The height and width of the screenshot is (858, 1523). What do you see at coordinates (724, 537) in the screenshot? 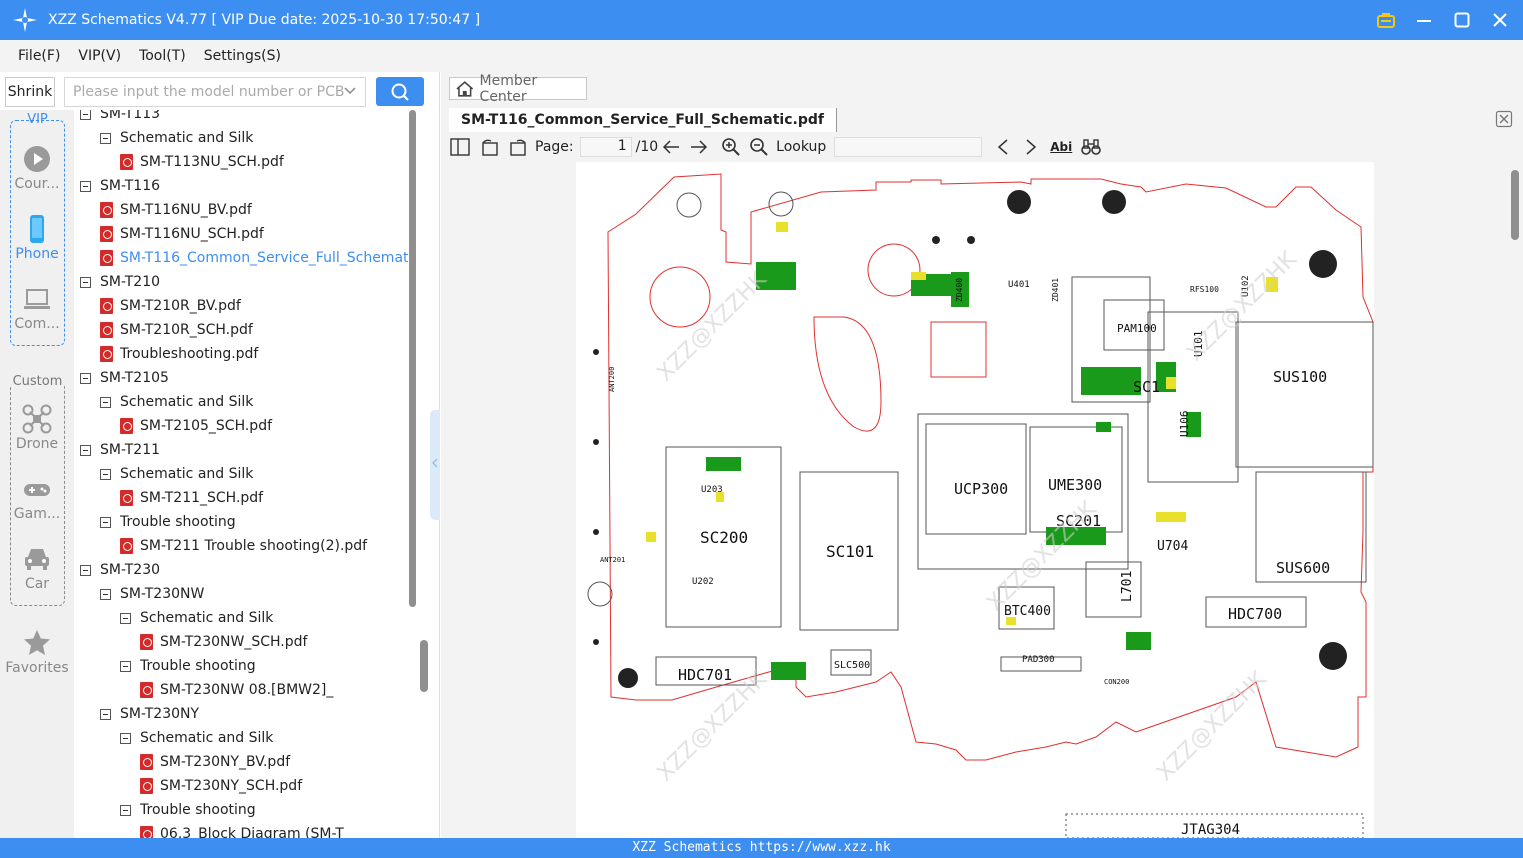
I see `board-component-label: SC200` at bounding box center [724, 537].